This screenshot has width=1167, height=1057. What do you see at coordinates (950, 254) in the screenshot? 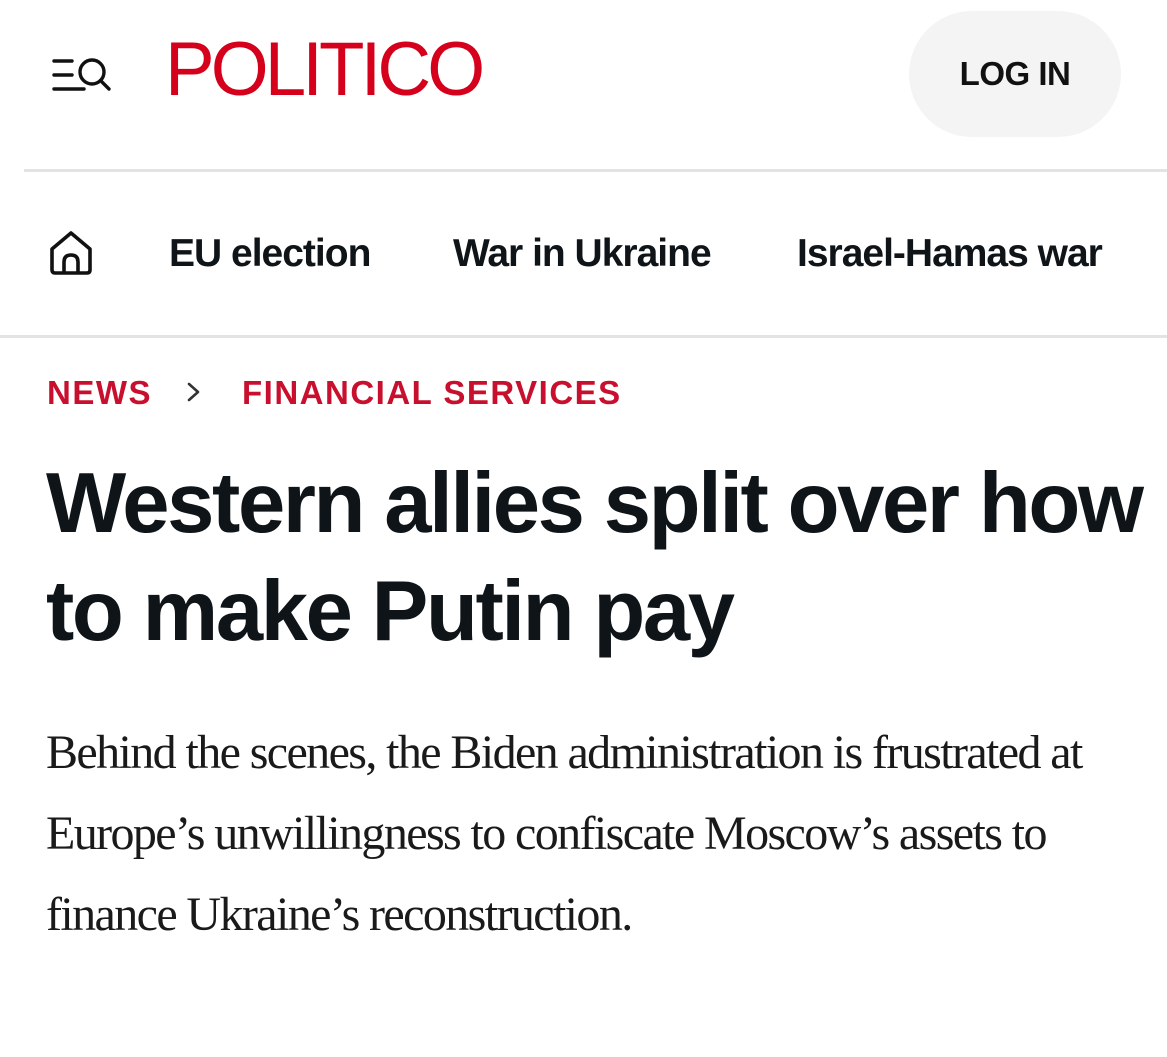
I see `nav-item-israel-hamas-war: Israel-Hamas war` at bounding box center [950, 254].